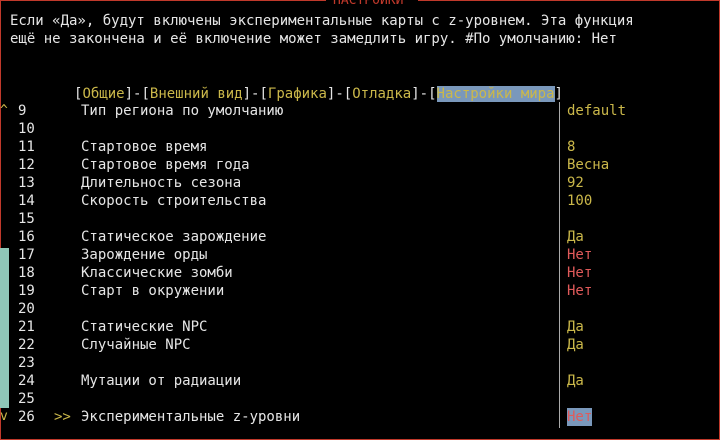  I want to click on option-label: Длительность сезона, so click(161, 183).